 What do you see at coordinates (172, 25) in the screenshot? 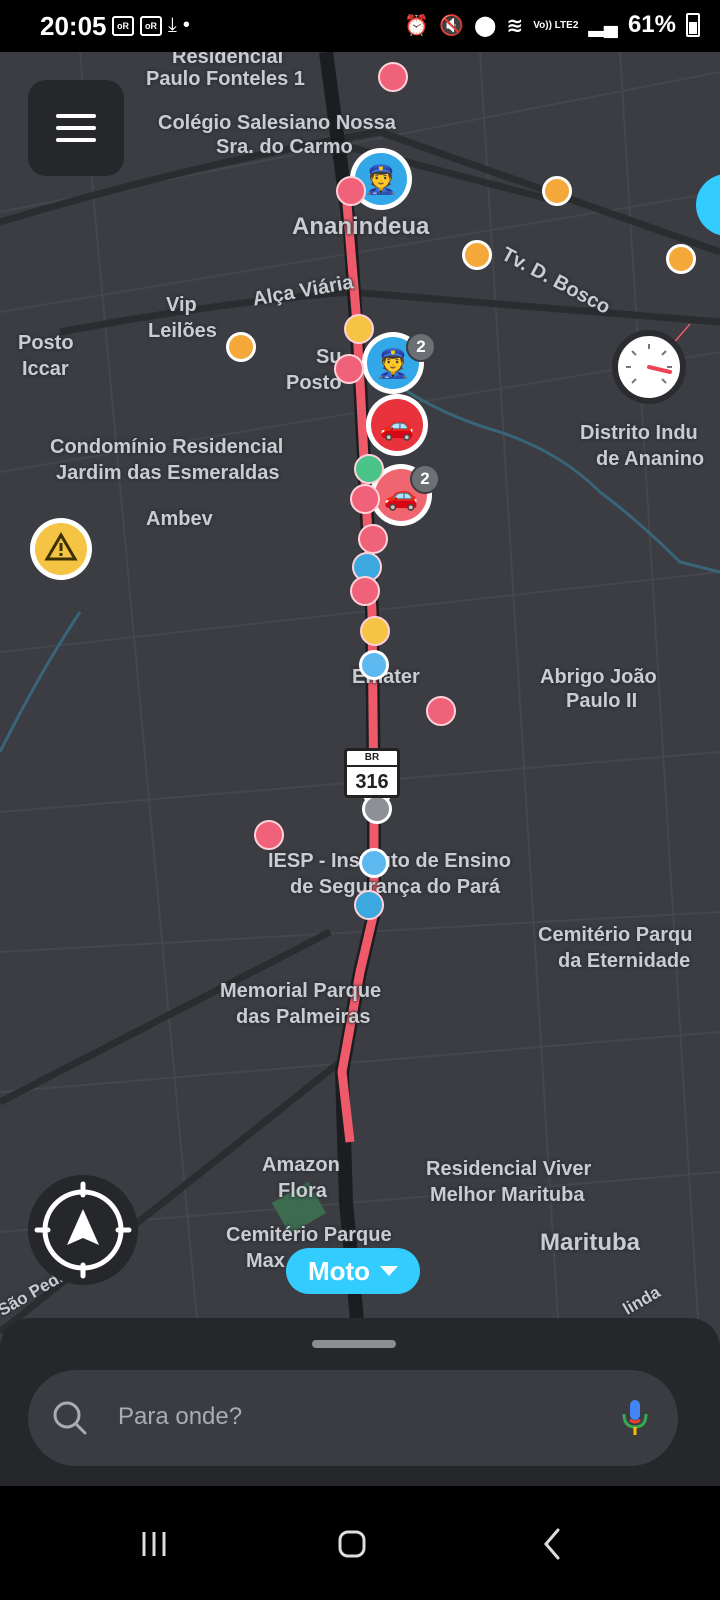
I see `download-icon: ⤓` at bounding box center [172, 25].